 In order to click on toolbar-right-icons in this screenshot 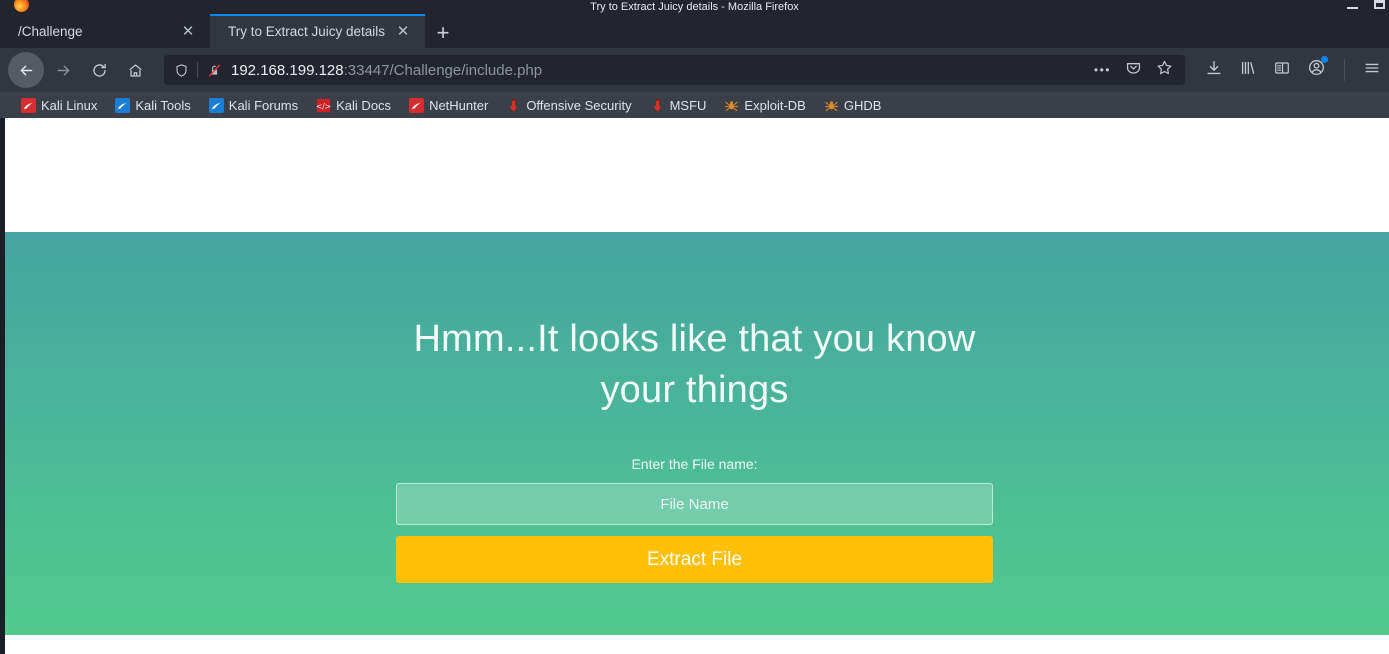, I will do `click(1289, 69)`.